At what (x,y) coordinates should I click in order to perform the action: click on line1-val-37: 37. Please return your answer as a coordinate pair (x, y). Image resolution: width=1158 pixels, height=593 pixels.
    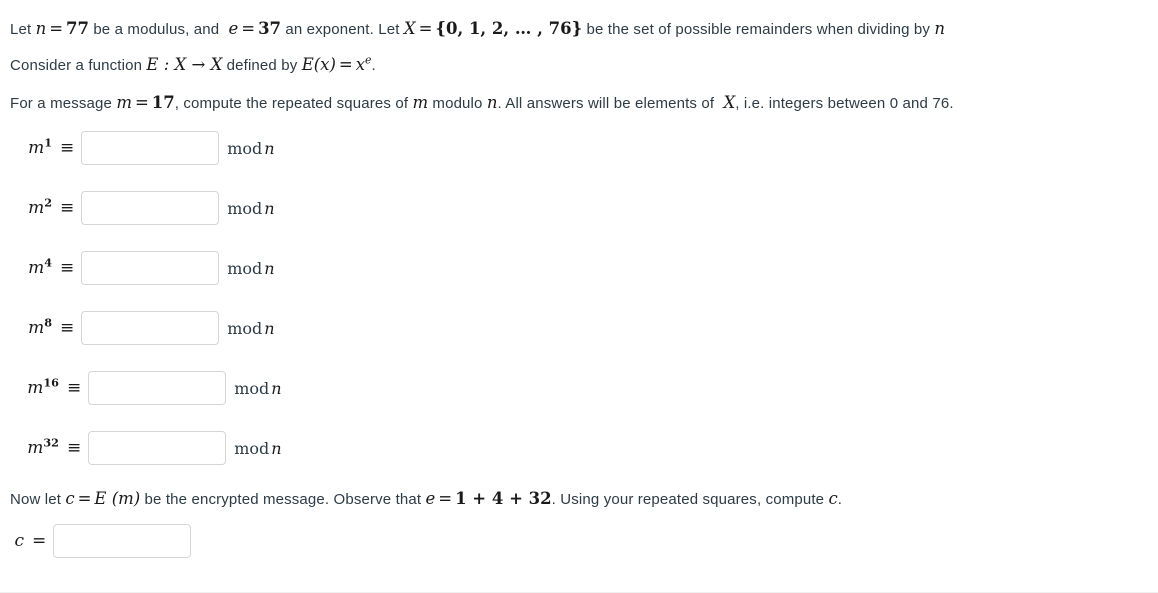
    Looking at the image, I should click on (270, 28).